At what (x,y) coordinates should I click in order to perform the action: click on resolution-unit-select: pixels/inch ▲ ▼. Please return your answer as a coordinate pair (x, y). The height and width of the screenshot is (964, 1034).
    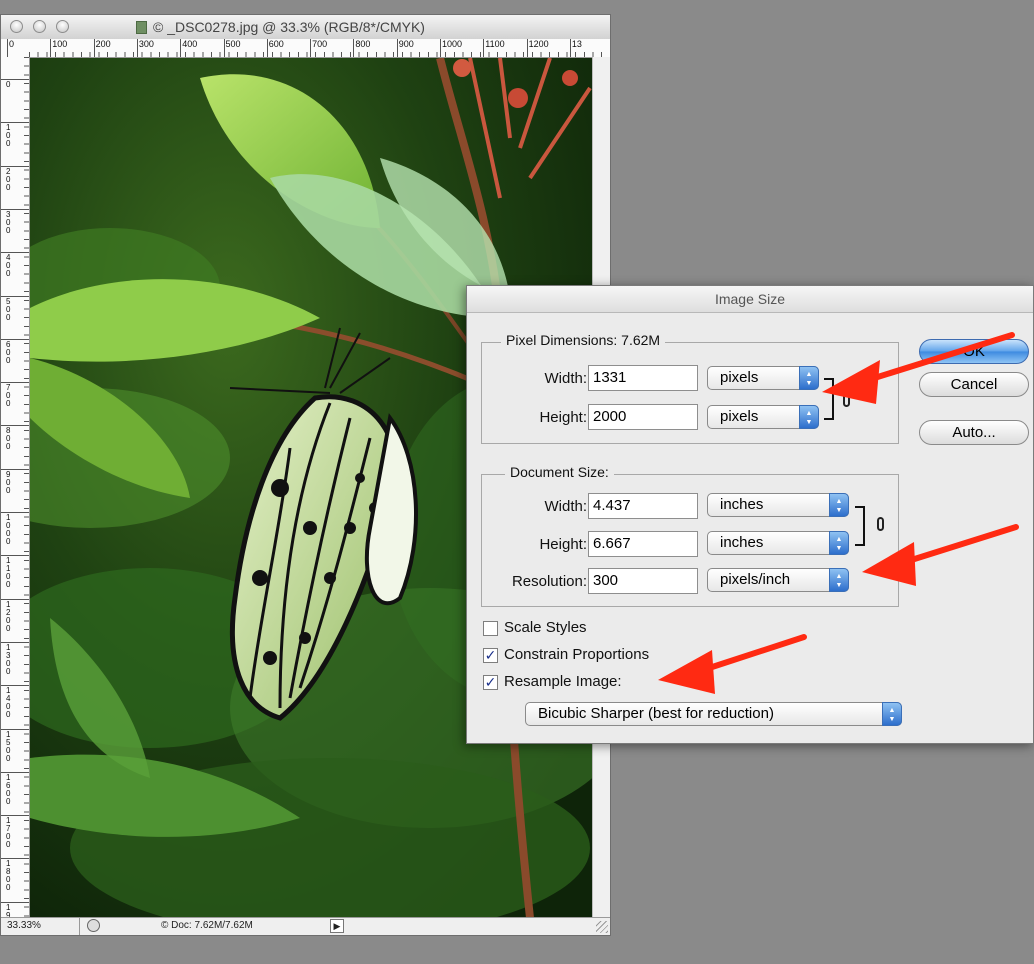
    Looking at the image, I should click on (778, 580).